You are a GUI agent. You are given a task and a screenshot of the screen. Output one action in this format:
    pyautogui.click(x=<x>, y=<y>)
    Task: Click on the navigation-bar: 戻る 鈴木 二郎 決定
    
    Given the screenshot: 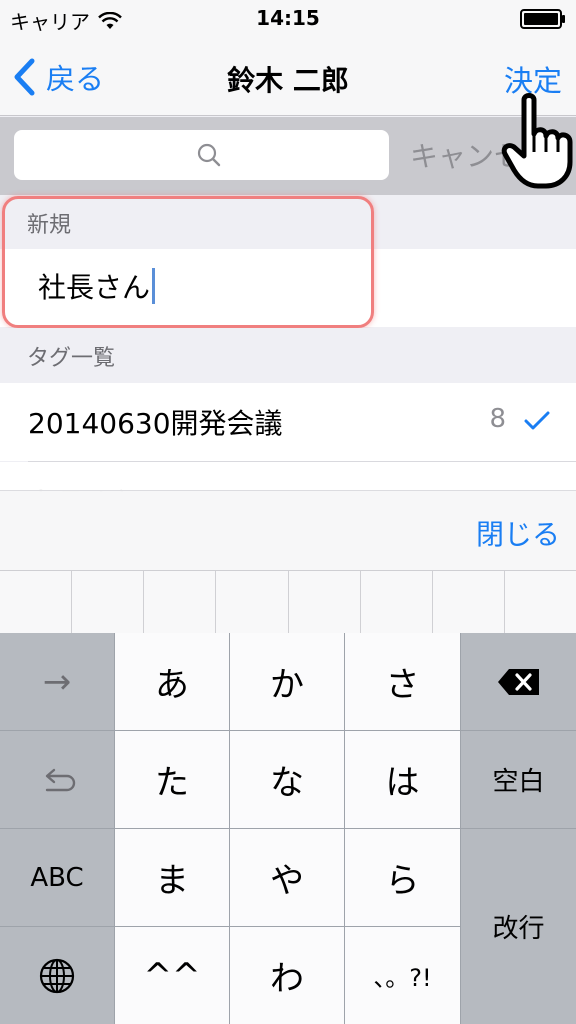 What is the action you would take?
    pyautogui.click(x=288, y=76)
    